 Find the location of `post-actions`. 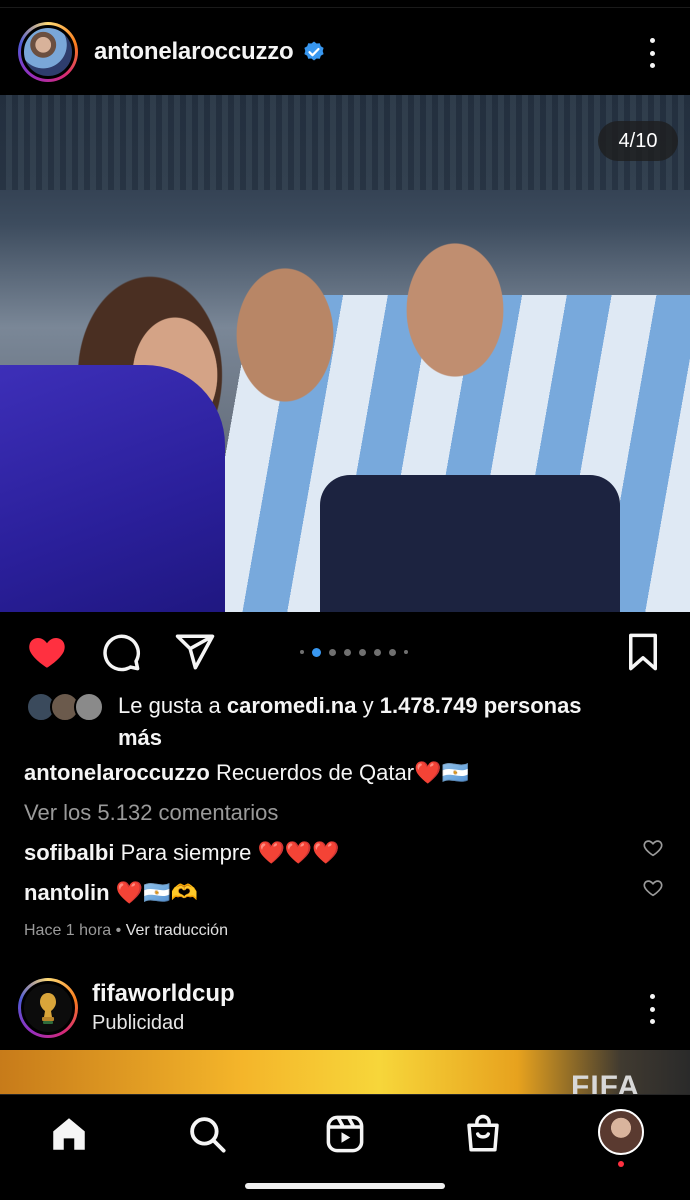

post-actions is located at coordinates (345, 653).